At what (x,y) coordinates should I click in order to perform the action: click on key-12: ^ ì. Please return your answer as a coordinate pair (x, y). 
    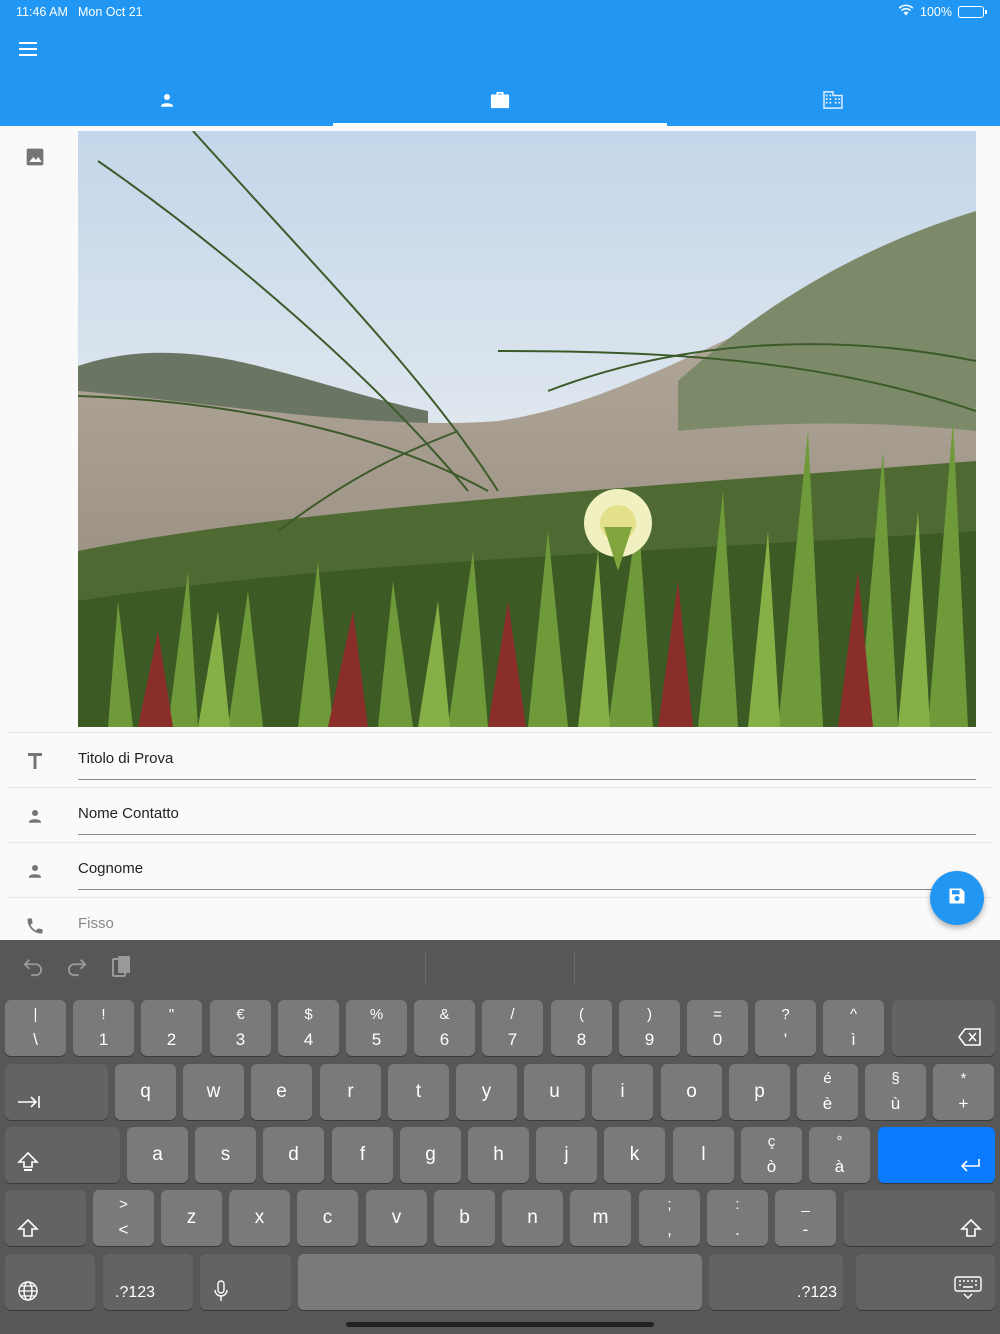
    Looking at the image, I should click on (853, 1028).